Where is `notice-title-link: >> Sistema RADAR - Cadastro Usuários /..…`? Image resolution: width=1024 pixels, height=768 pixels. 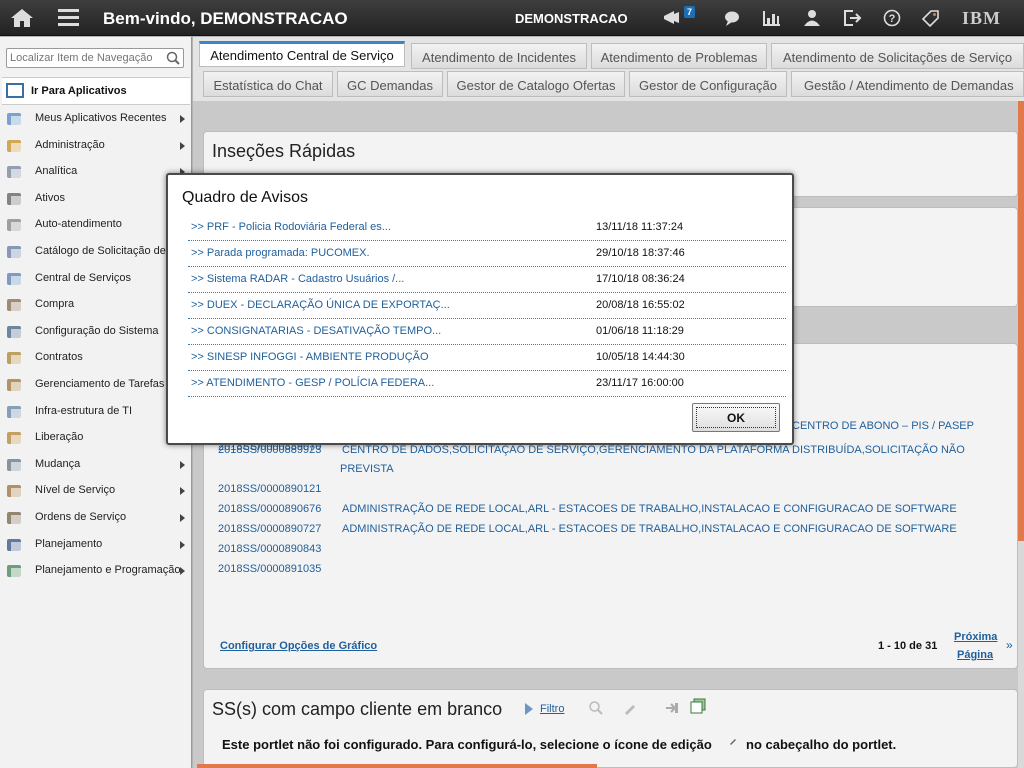 notice-title-link: >> Sistema RADAR - Cadastro Usuários /..… is located at coordinates (297, 279).